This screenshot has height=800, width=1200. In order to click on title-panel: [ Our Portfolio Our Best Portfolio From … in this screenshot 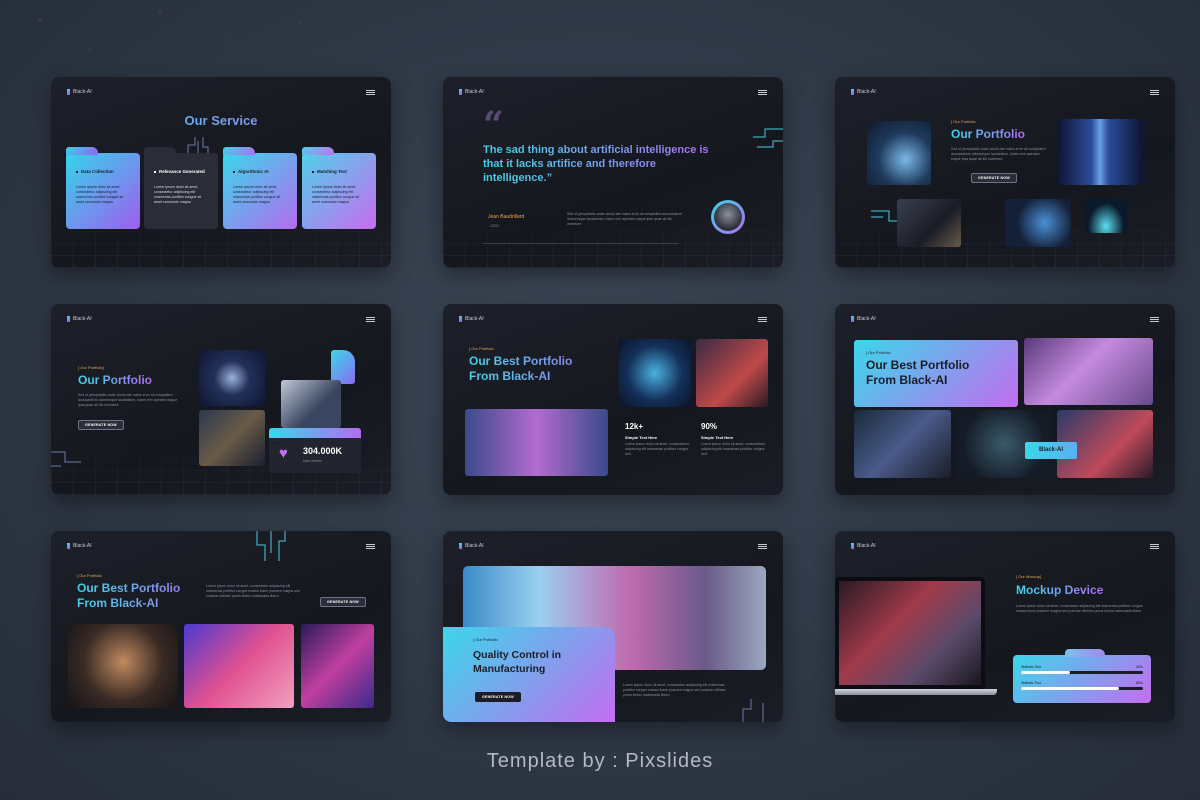, I will do `click(936, 373)`.